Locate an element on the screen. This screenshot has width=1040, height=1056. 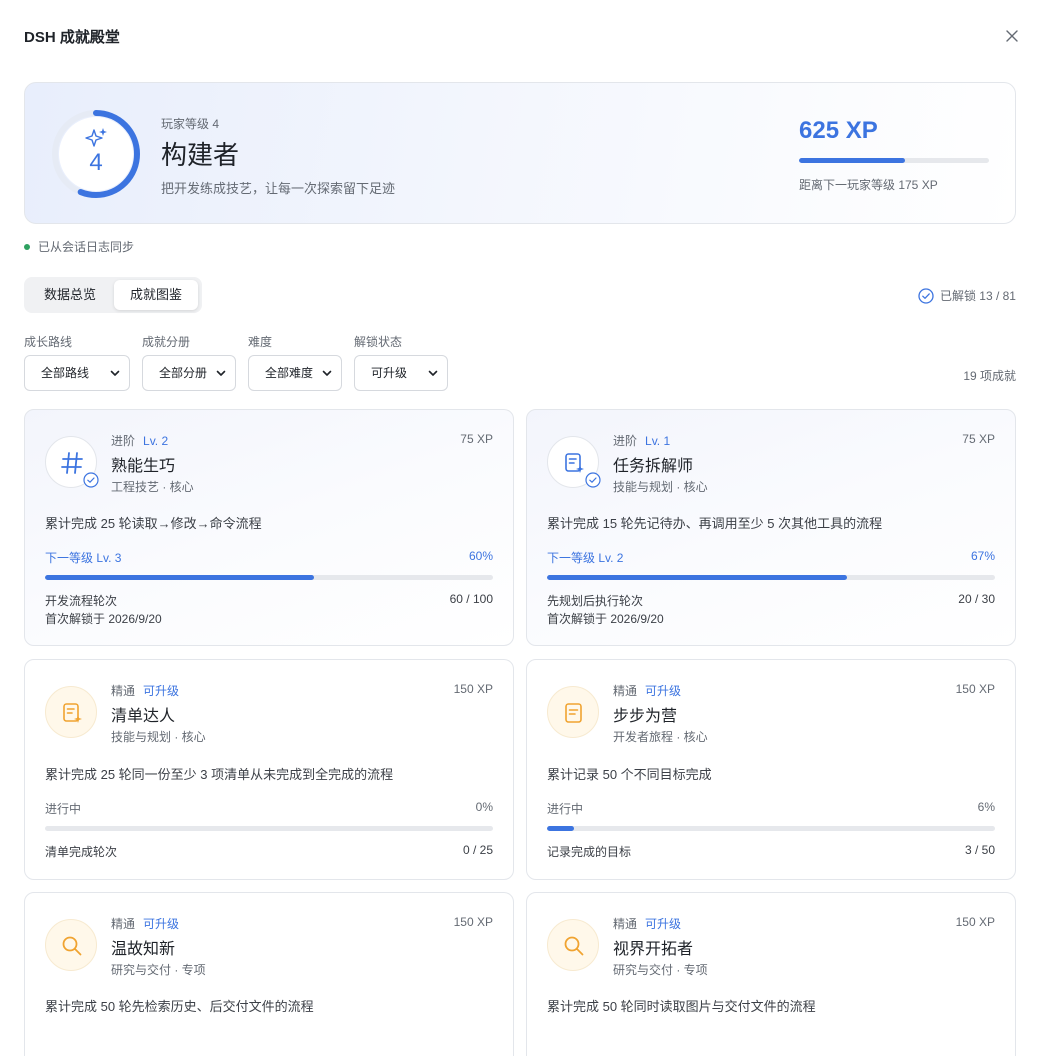
unlock-status-select-value: 可升级 is located at coordinates (389, 373).